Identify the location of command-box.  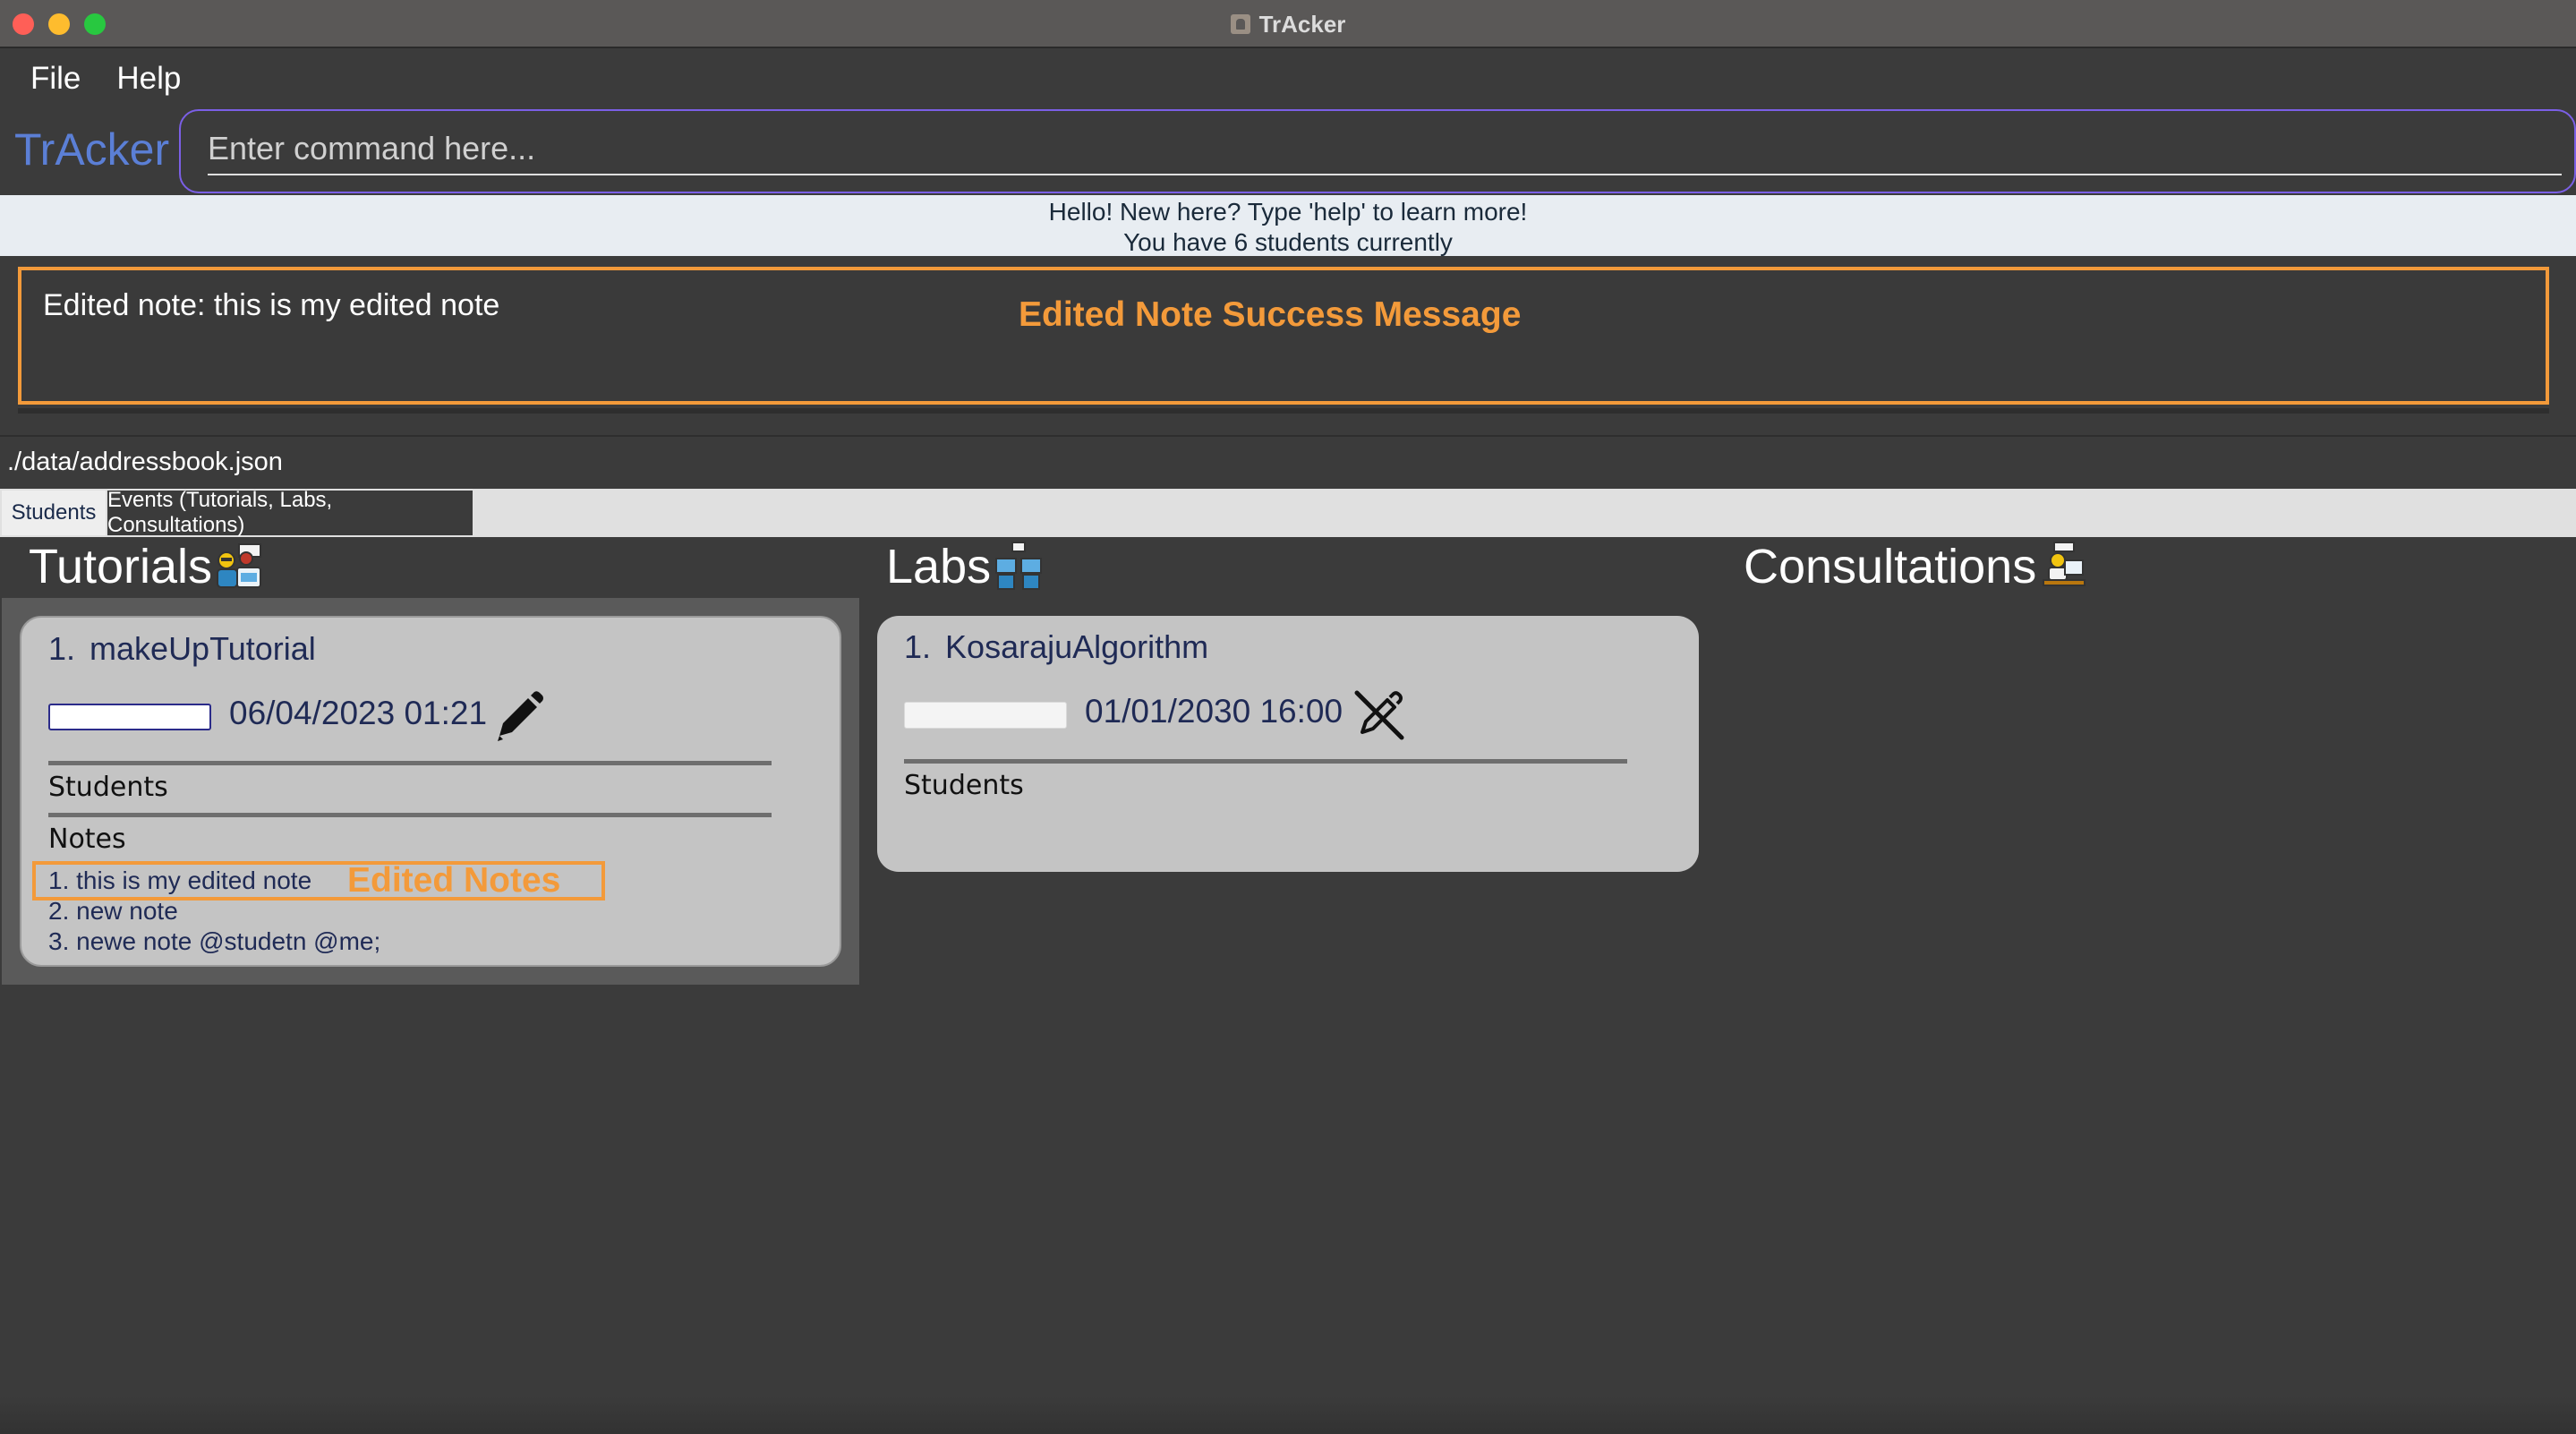
(1377, 151).